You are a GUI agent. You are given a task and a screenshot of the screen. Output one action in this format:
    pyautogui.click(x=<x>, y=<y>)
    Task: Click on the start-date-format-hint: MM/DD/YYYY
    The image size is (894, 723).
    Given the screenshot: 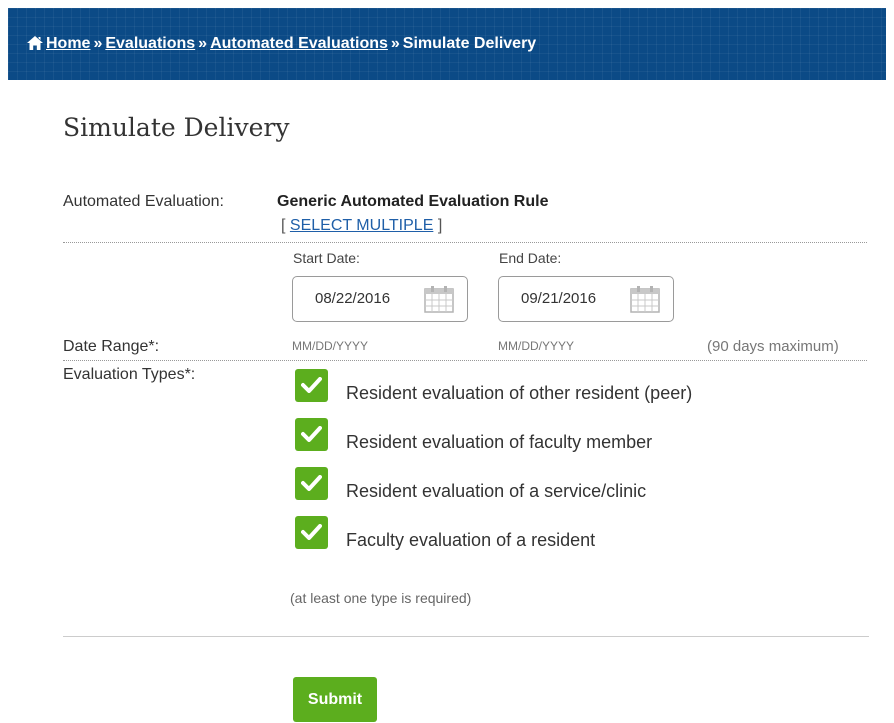 What is the action you would take?
    pyautogui.click(x=330, y=346)
    